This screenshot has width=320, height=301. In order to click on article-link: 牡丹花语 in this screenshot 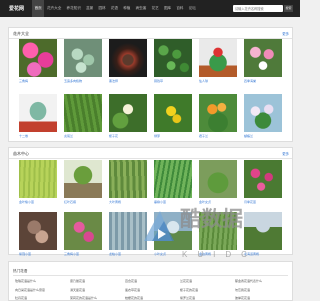, I will do `click(42, 298)`.